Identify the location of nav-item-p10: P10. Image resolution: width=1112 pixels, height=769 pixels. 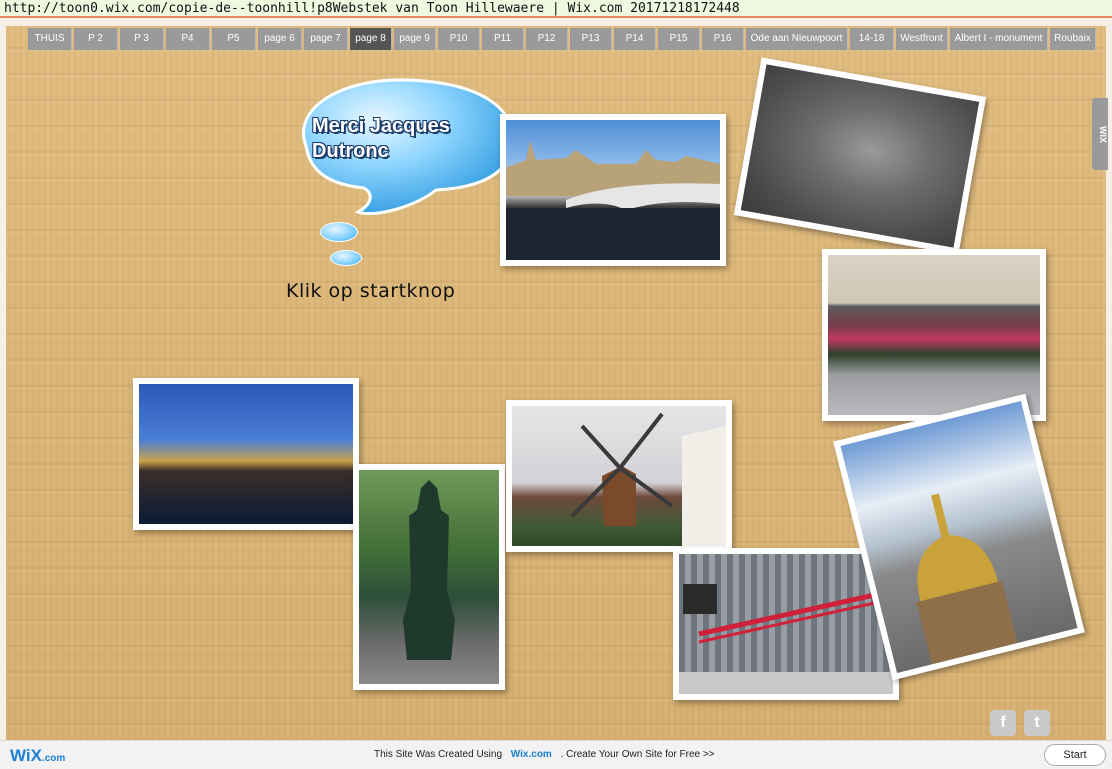
(459, 39).